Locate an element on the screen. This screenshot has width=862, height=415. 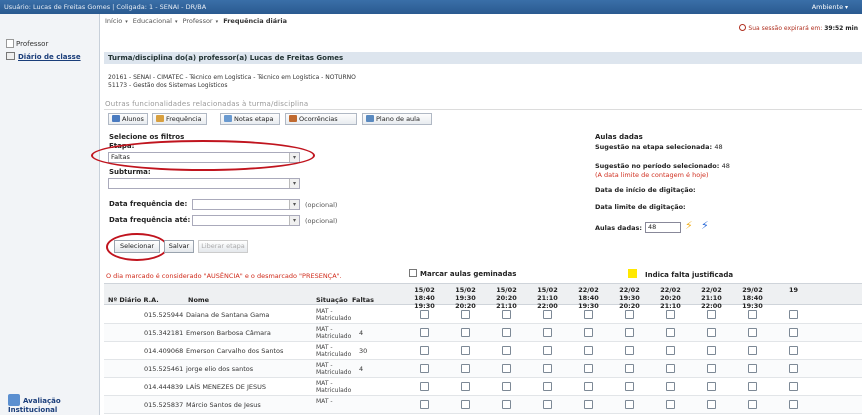
ra-cell: 015.342181 is located at coordinates (164, 333).